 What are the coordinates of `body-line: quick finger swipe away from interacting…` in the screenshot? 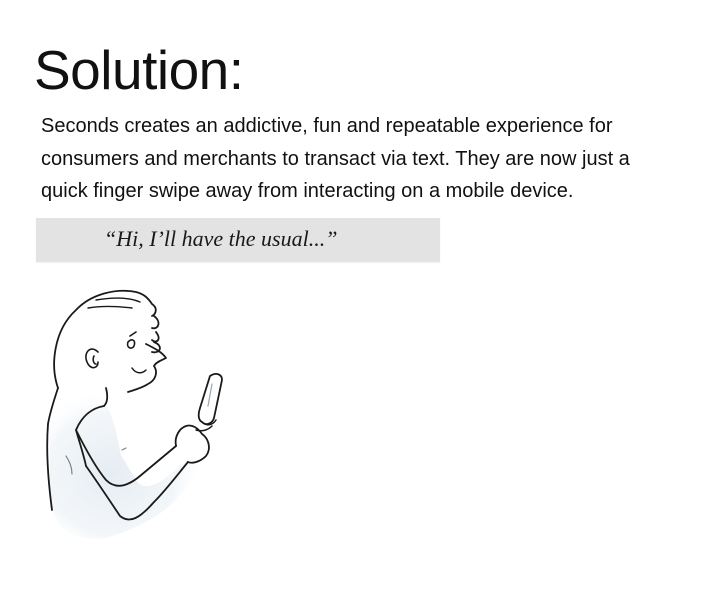 It's located at (307, 191).